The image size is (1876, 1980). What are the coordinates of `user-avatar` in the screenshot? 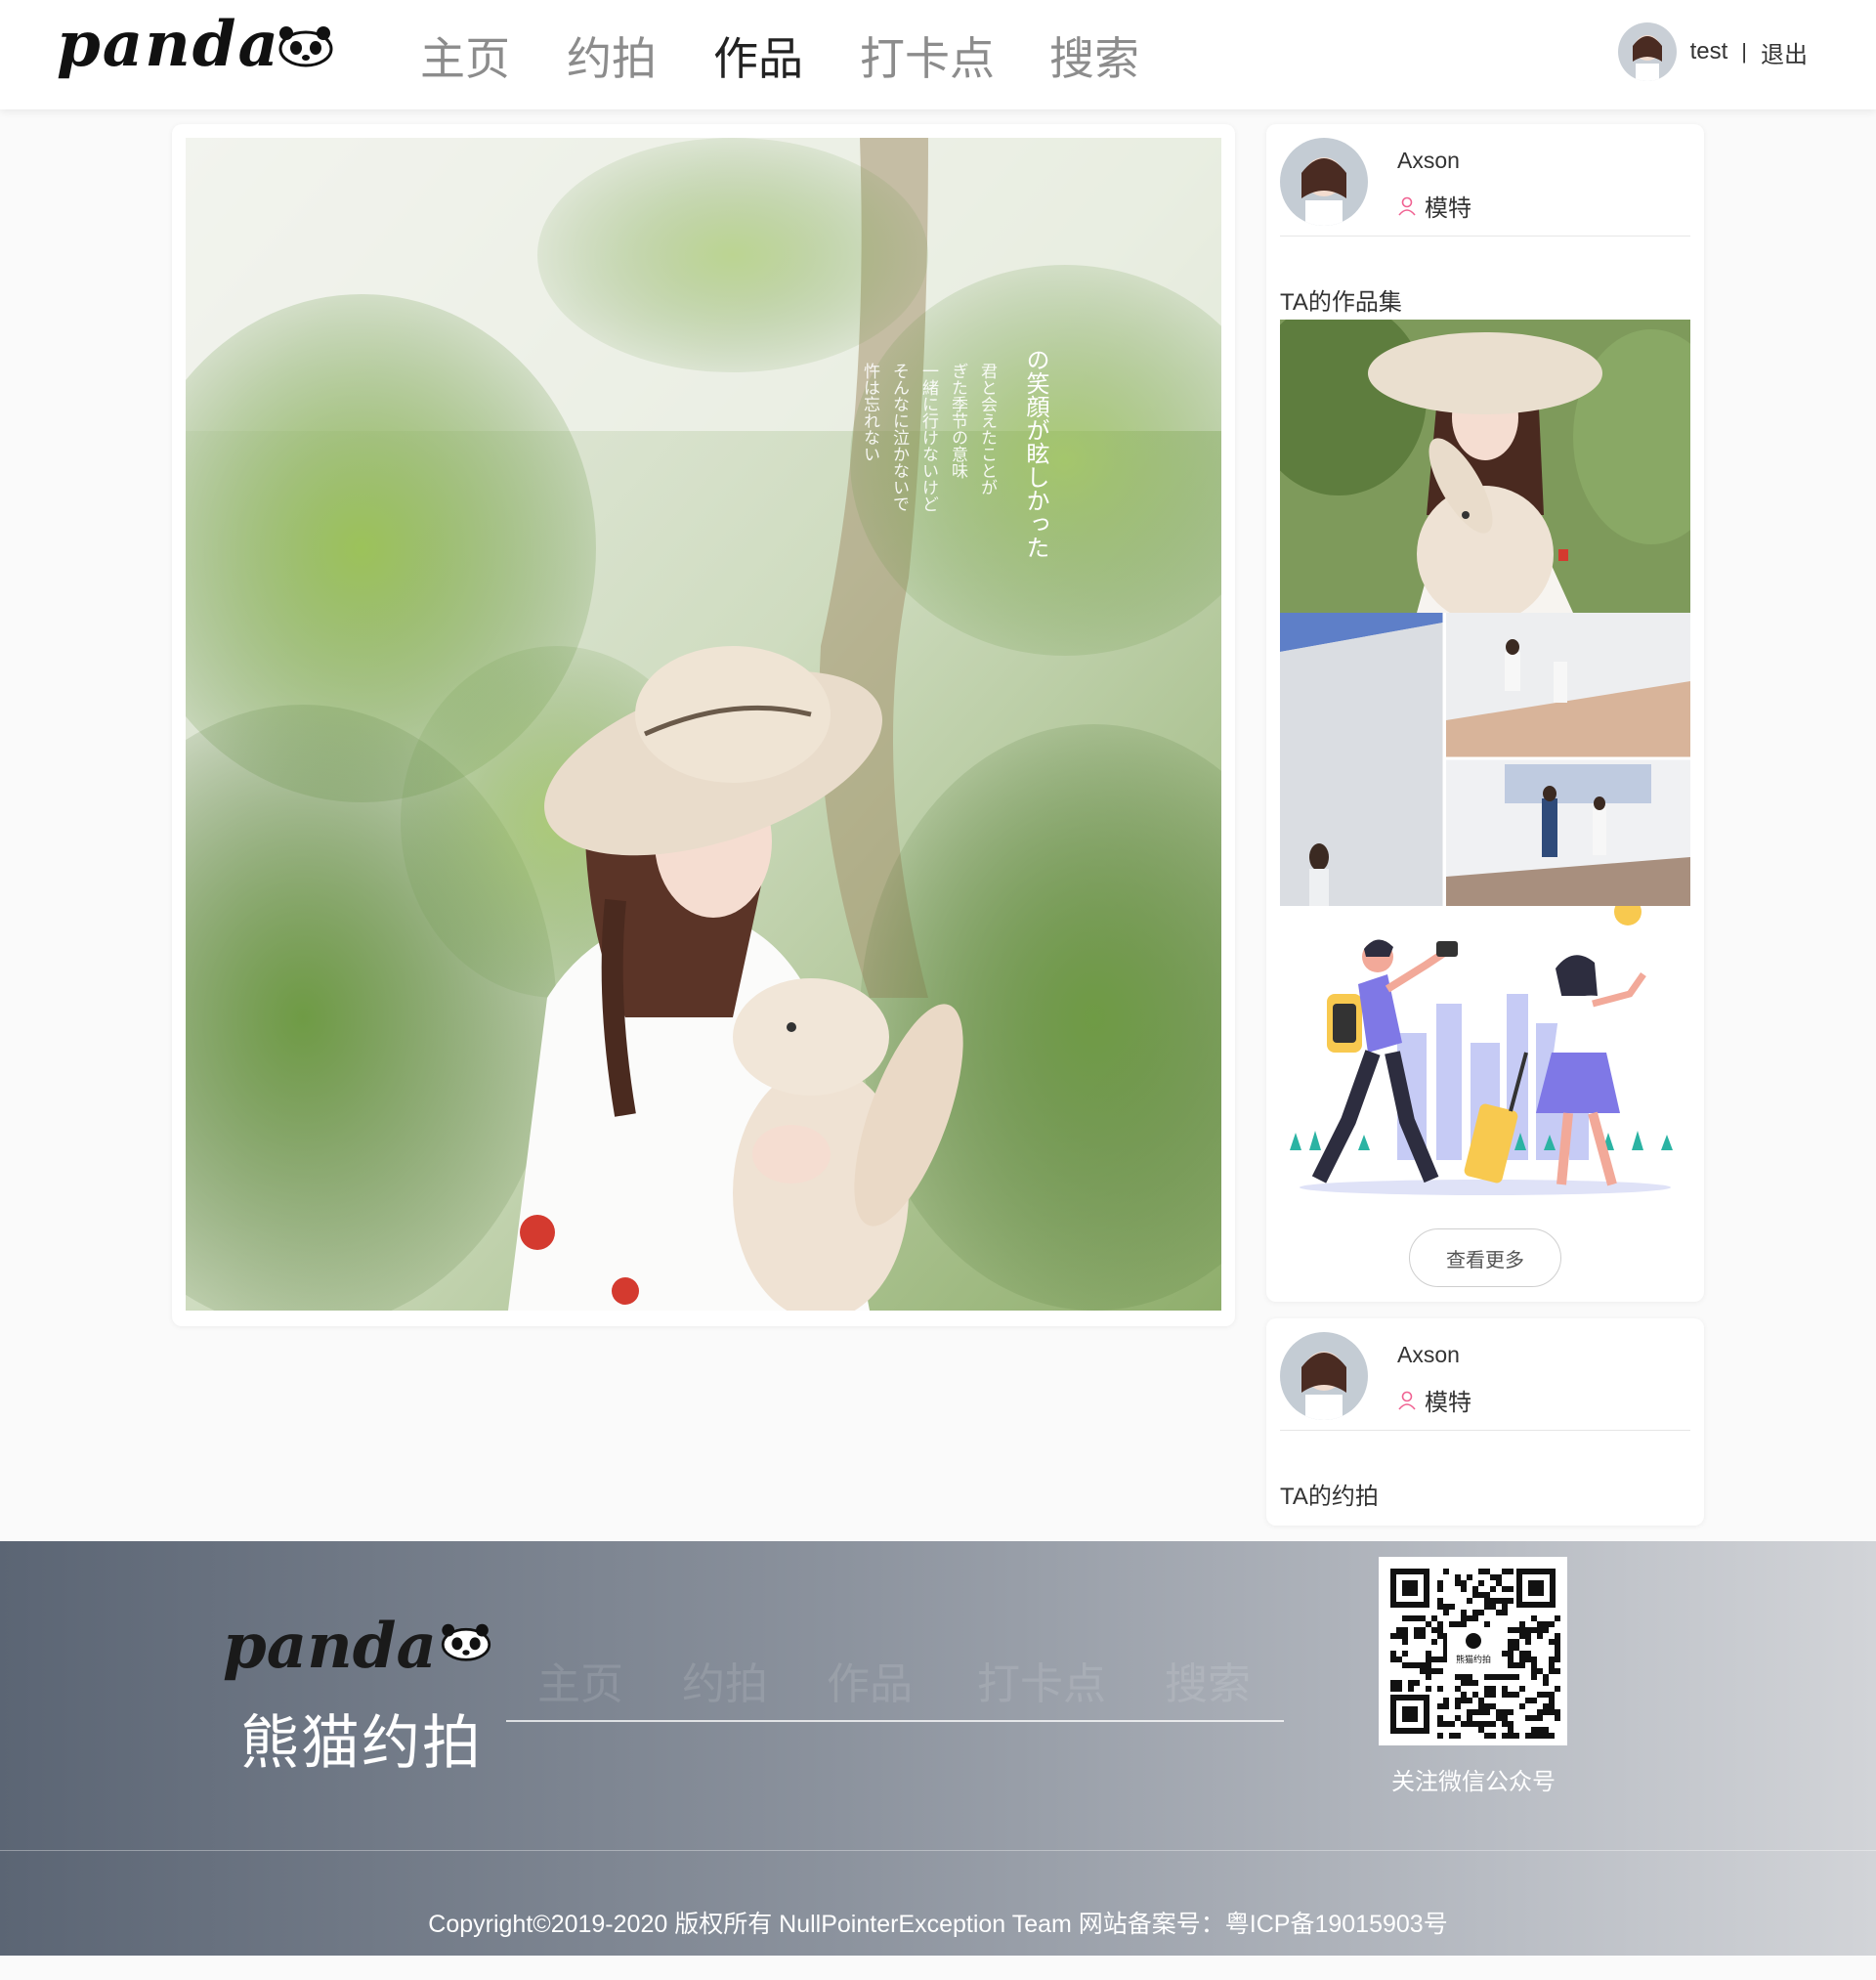 It's located at (1647, 51).